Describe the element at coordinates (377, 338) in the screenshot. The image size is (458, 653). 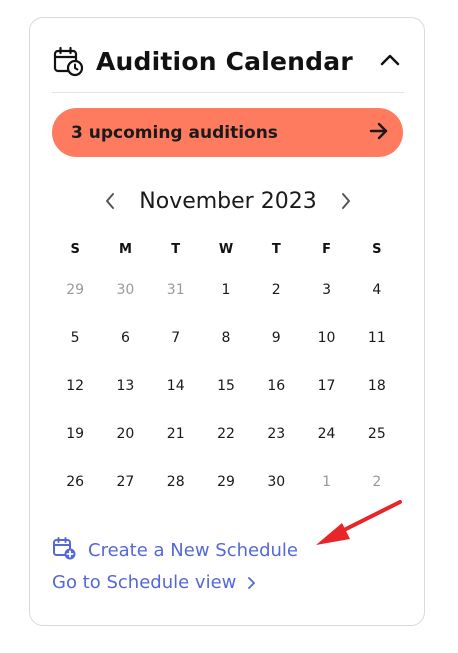
I see `calendar-day: 11` at that location.